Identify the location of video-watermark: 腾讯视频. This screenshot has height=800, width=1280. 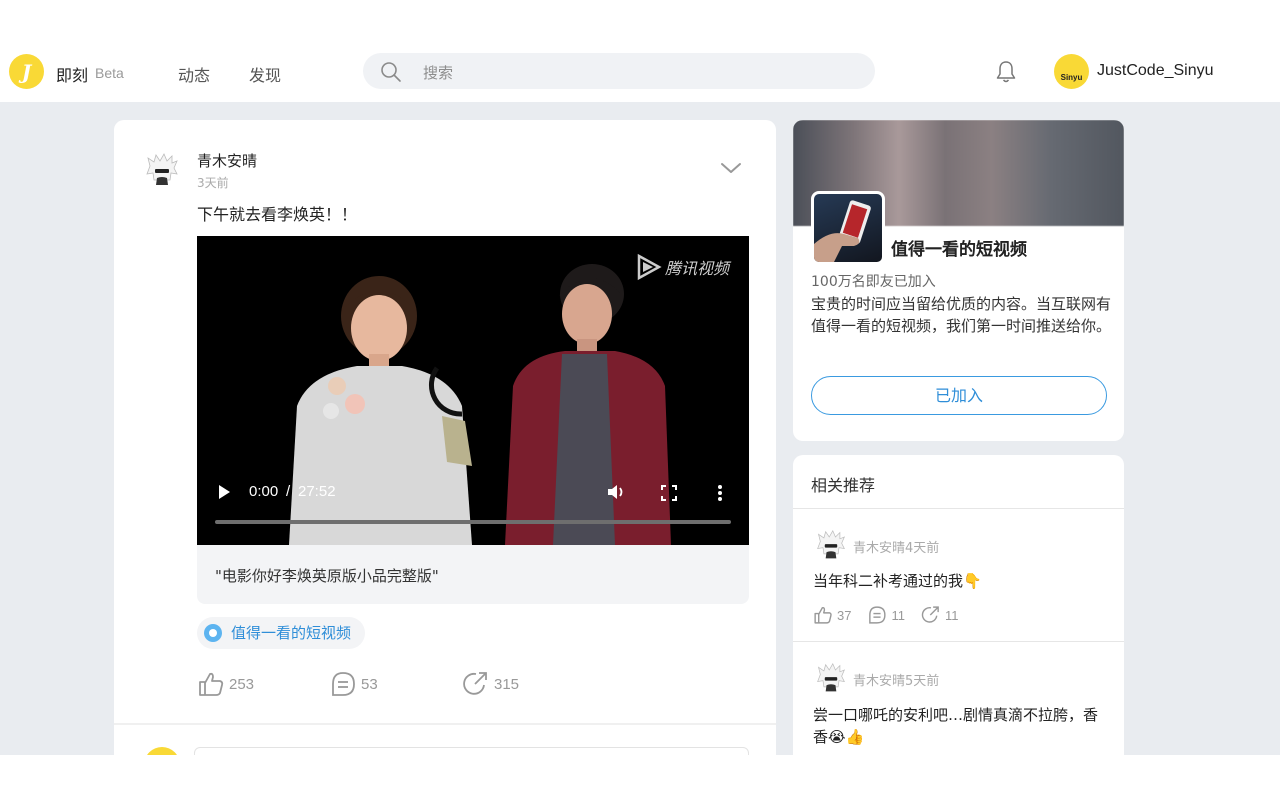
(698, 268).